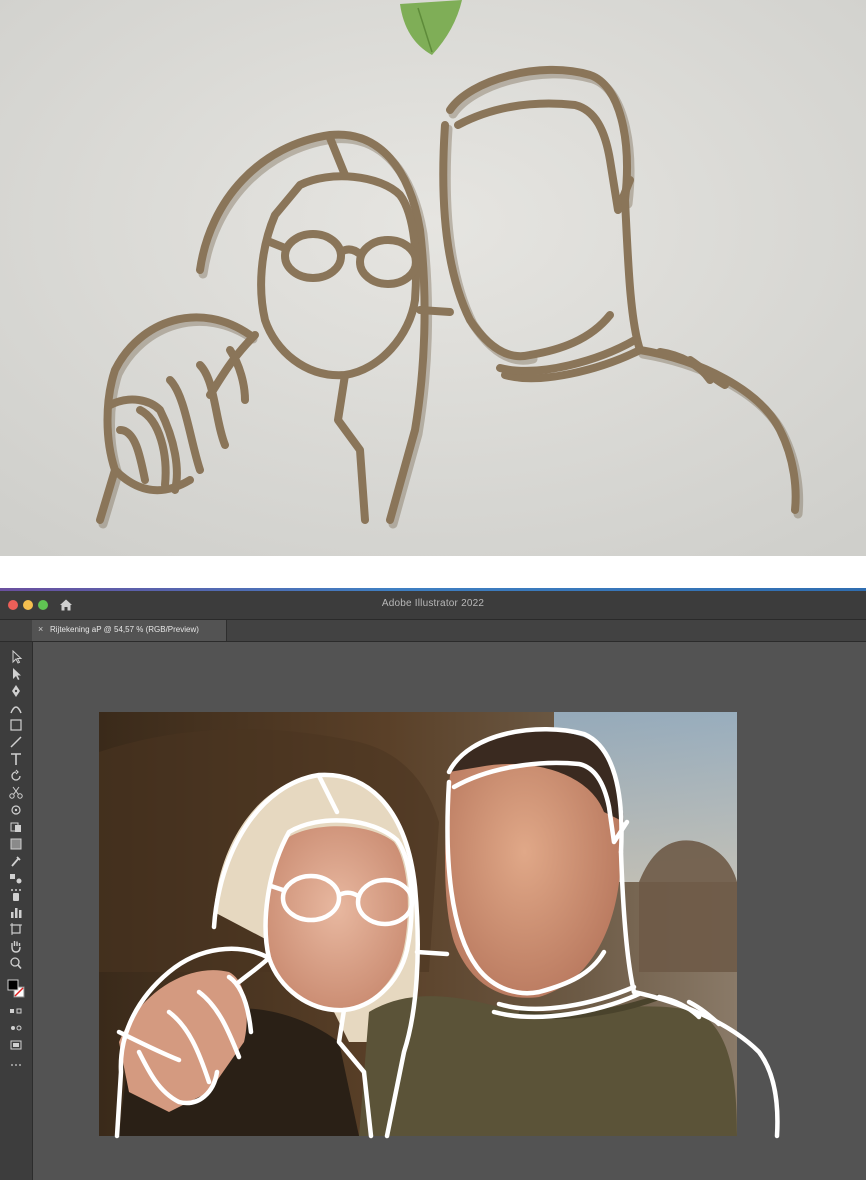 This screenshot has width=866, height=1180. I want to click on line-tool-icon, so click(16, 742).